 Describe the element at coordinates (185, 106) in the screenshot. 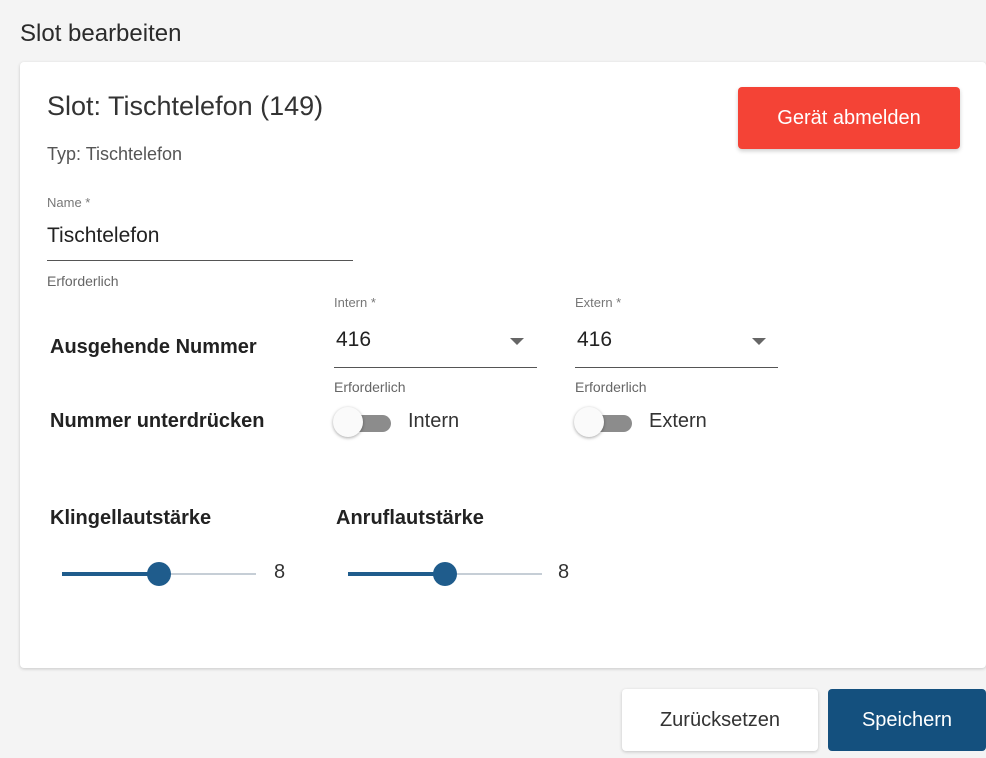

I see `slot-title: Slot: Tischtelefon (149)` at that location.